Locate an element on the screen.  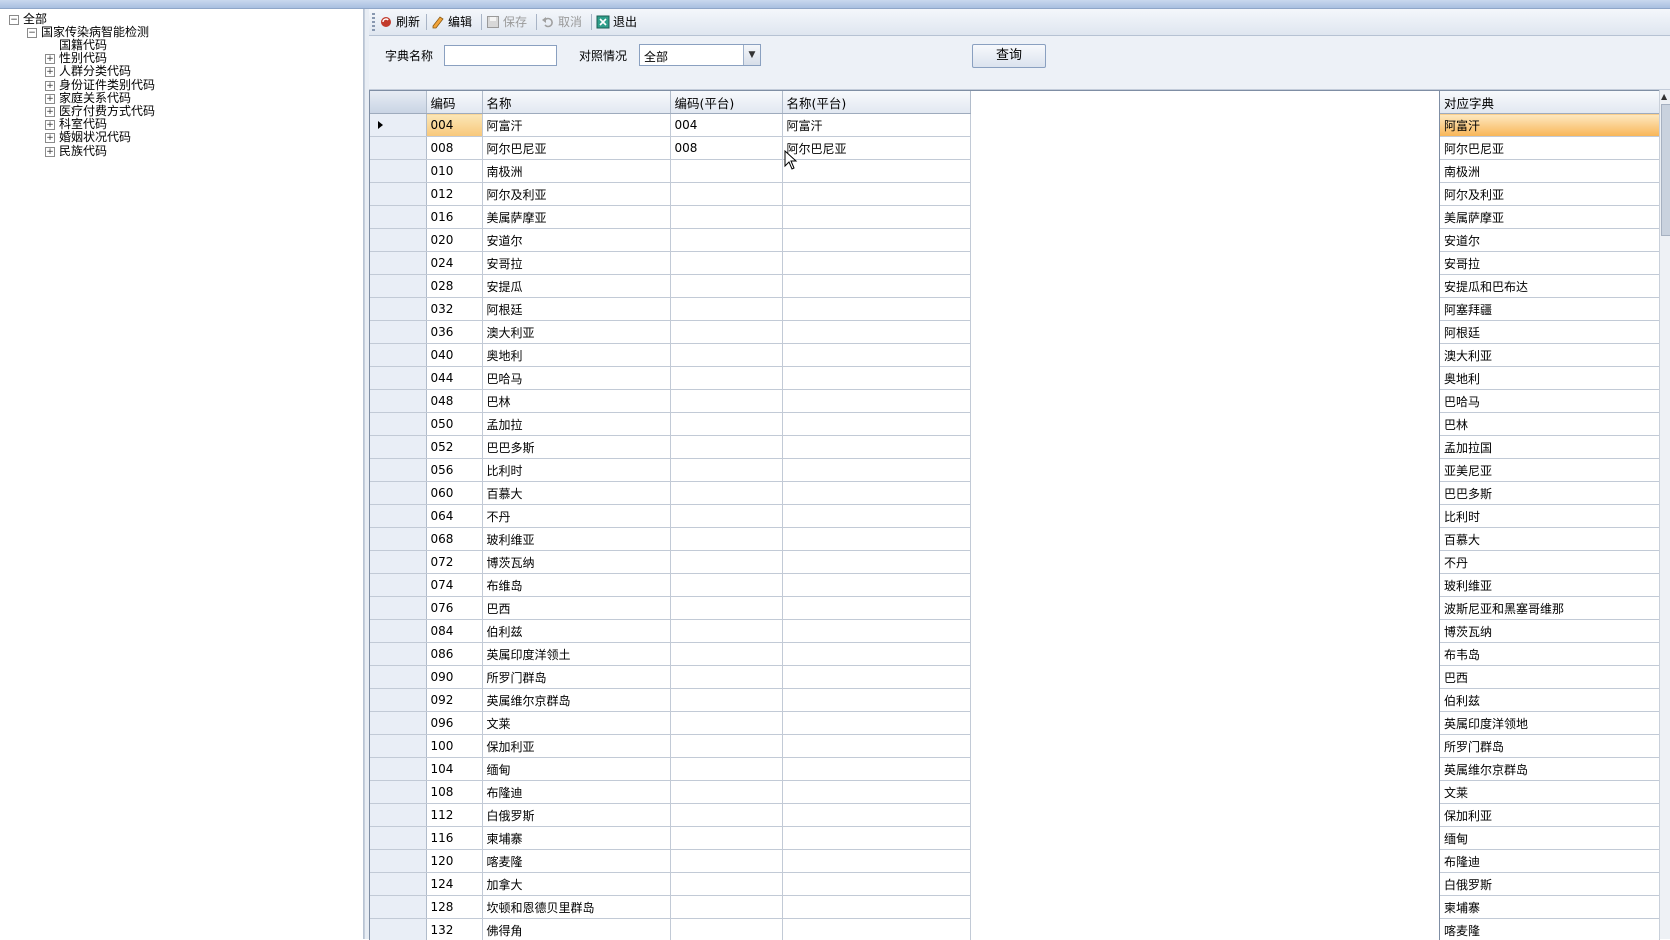
cell-name: 英属维尔京群岛 is located at coordinates (576, 700).